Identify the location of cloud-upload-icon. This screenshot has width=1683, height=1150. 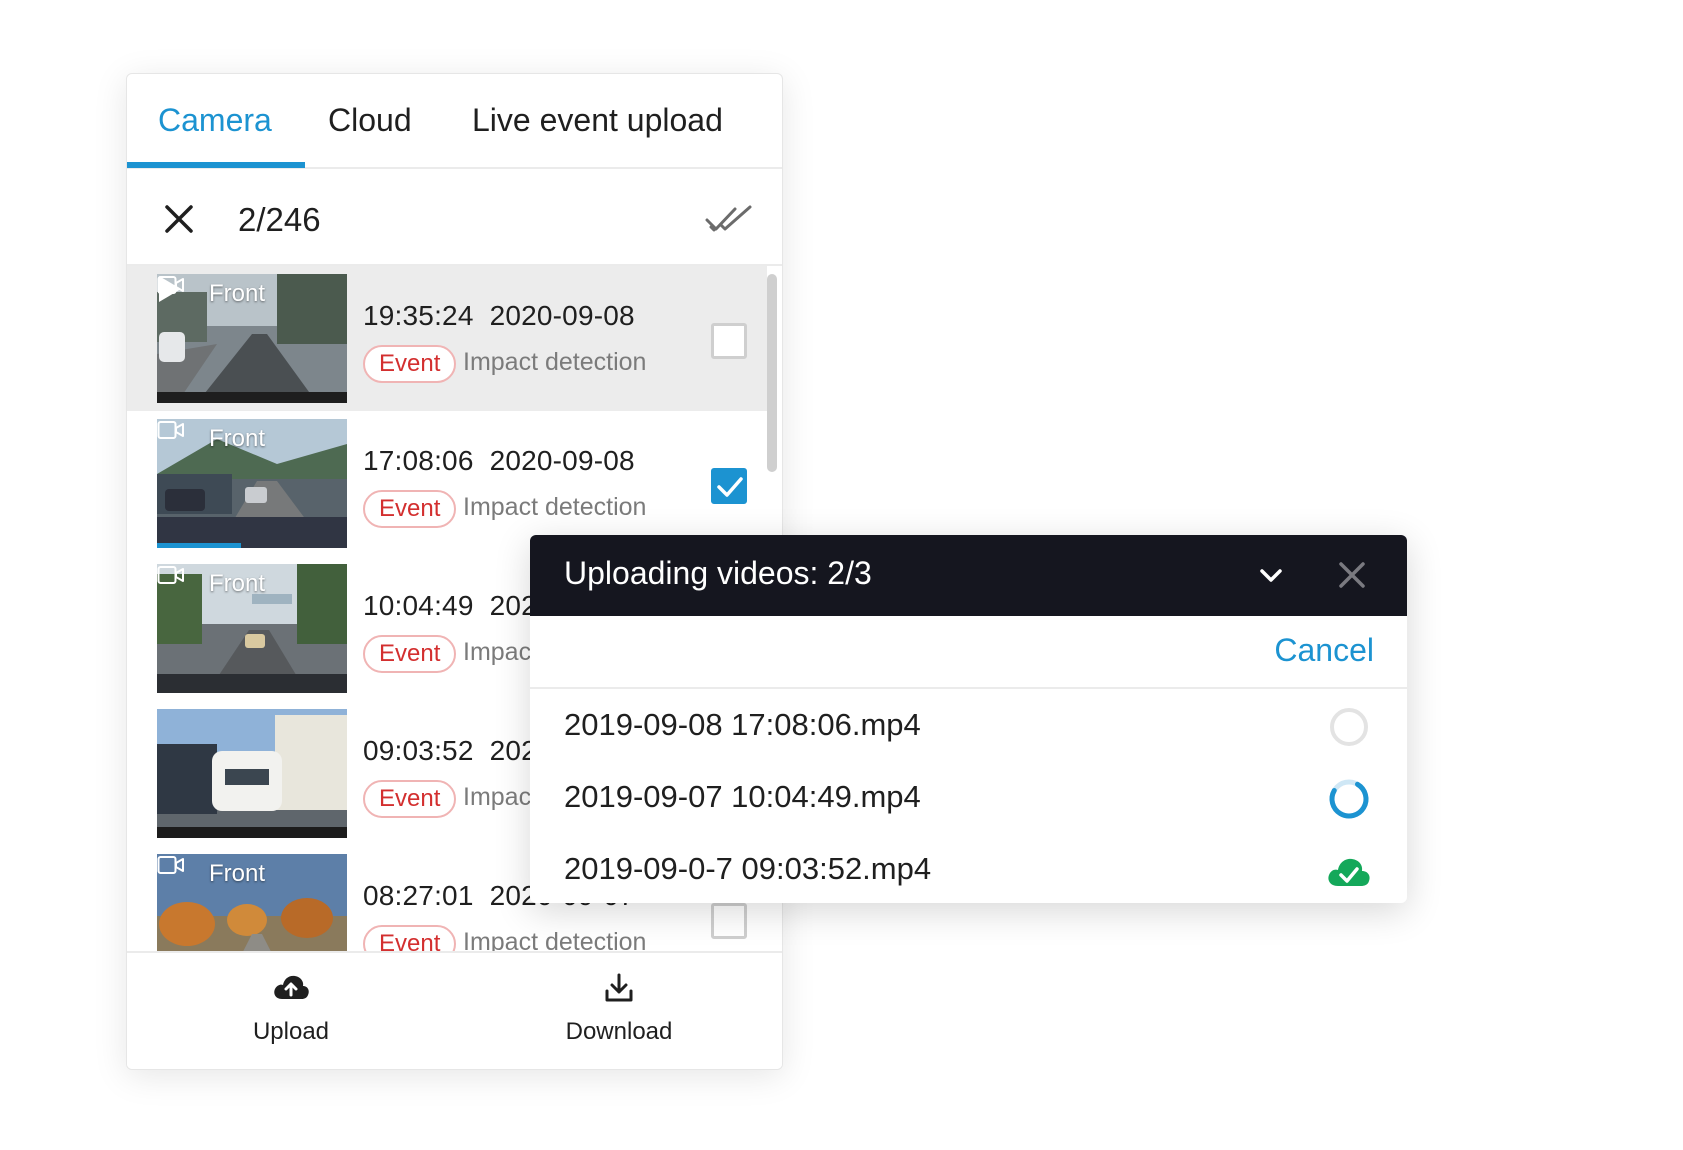
(291, 987).